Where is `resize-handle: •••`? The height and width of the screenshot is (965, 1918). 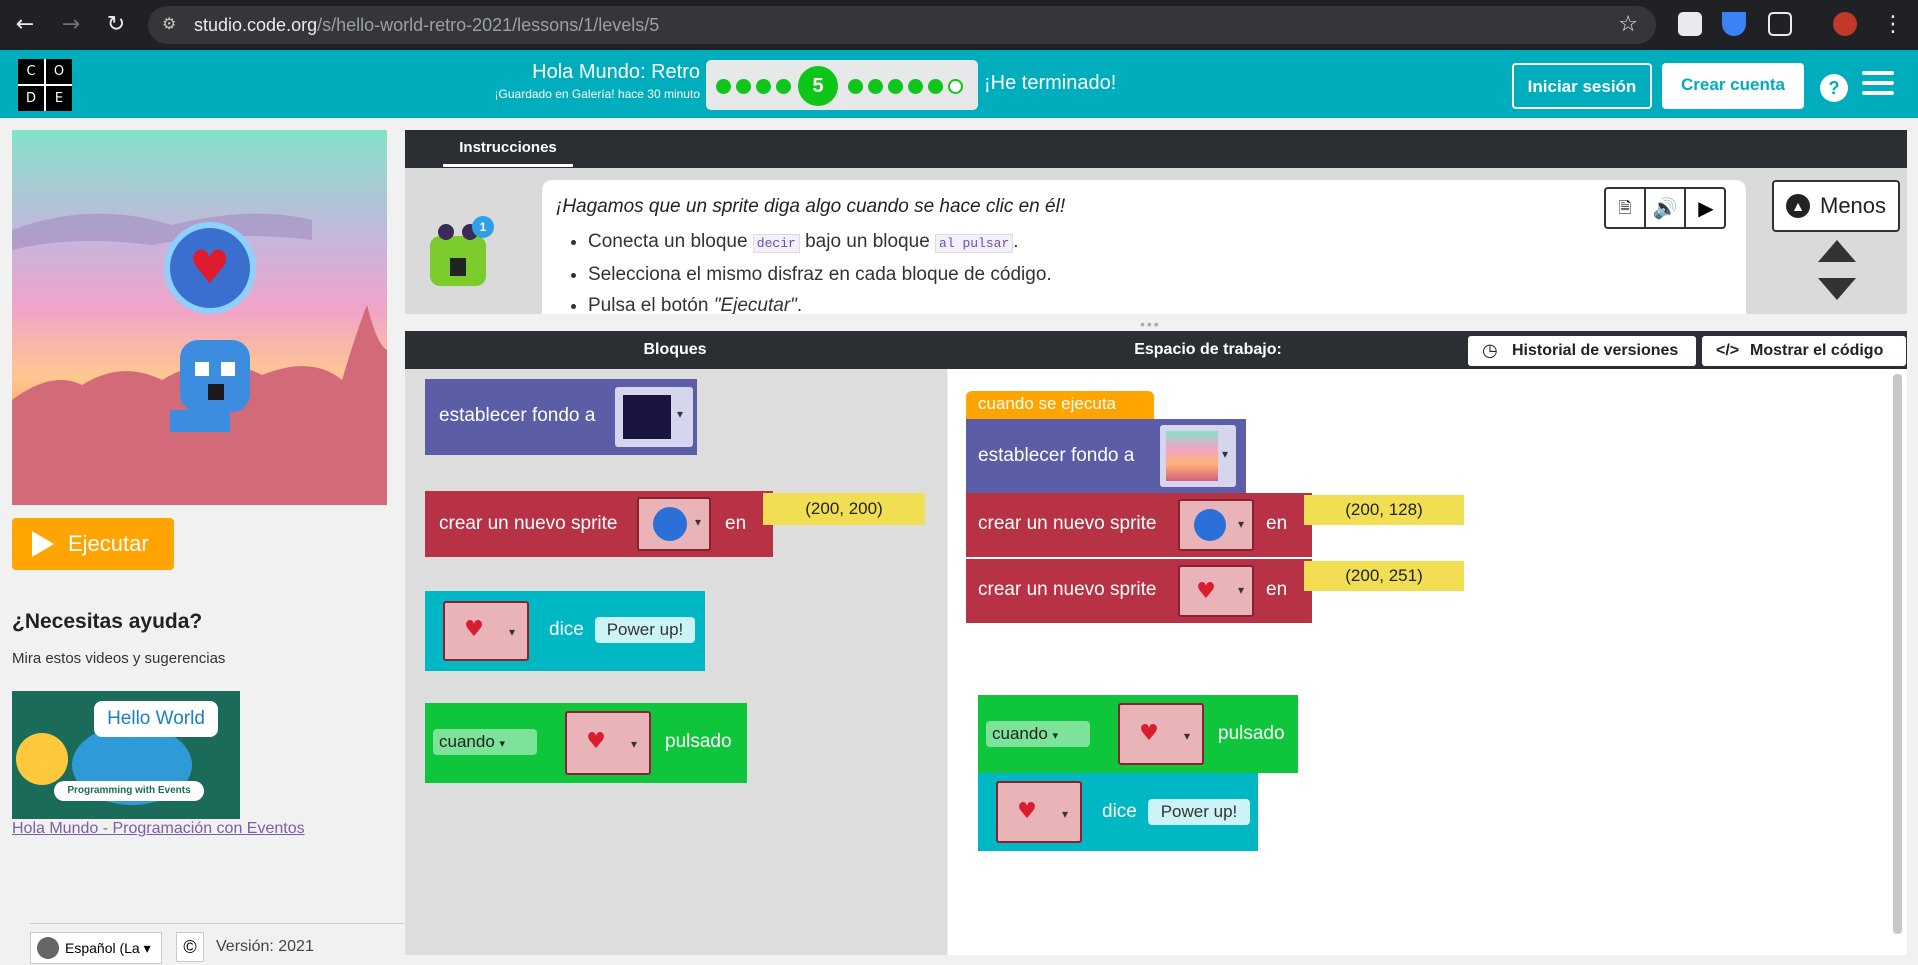
resize-handle: ••• is located at coordinates (1150, 324).